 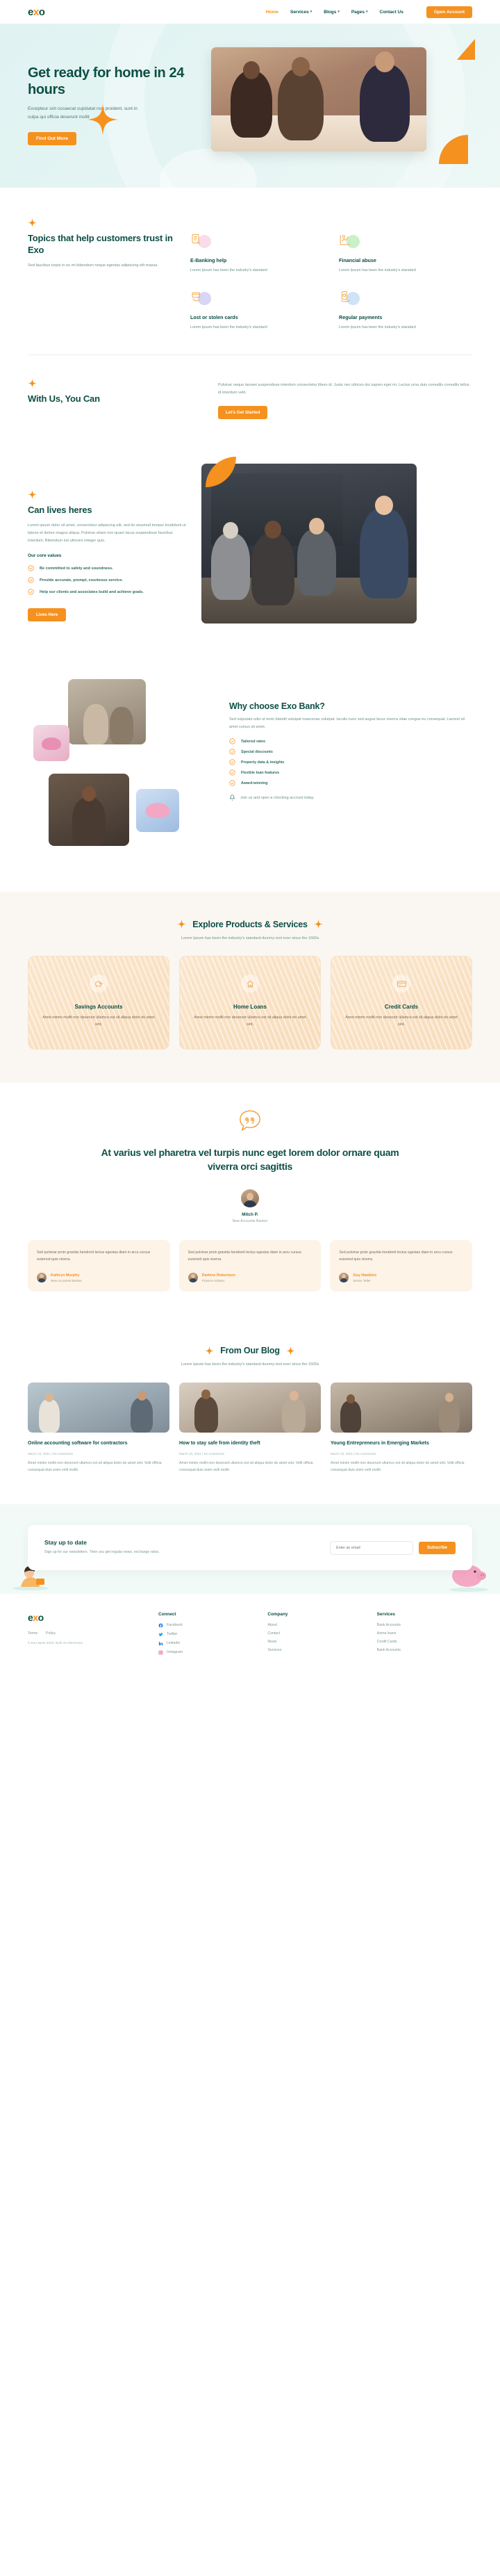 I want to click on piggy-bank-icon, so click(x=98, y=984).